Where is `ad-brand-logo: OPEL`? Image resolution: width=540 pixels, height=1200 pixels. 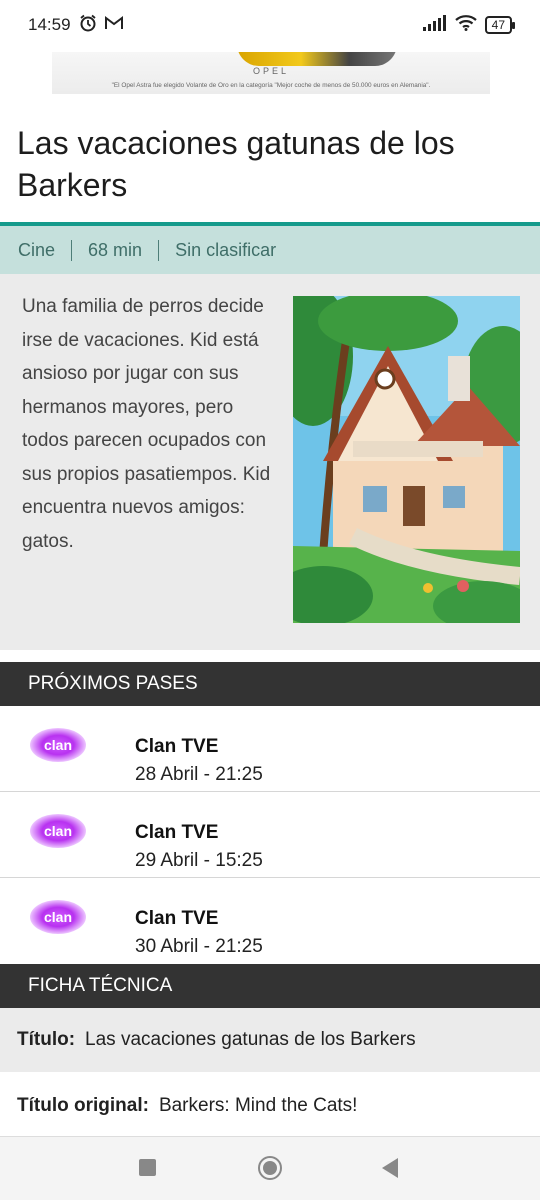
ad-brand-logo: OPEL is located at coordinates (270, 71).